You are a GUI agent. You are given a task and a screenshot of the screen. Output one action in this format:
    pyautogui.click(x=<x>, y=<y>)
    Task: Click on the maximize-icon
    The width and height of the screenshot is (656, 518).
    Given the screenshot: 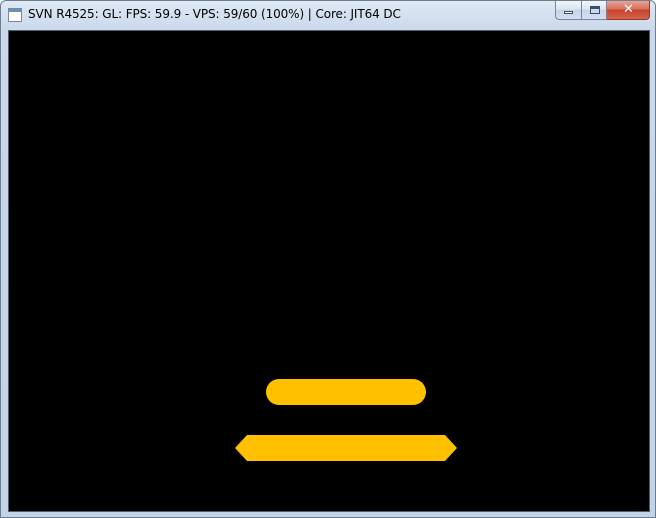 What is the action you would take?
    pyautogui.click(x=595, y=10)
    